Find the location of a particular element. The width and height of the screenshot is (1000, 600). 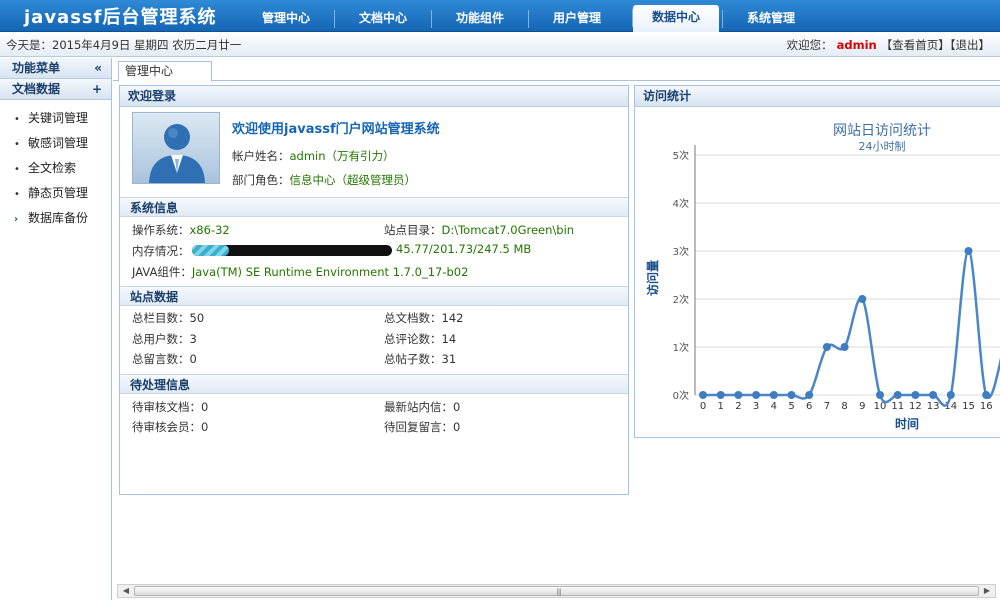

tab-admin-center: 管理中心 is located at coordinates (165, 71).